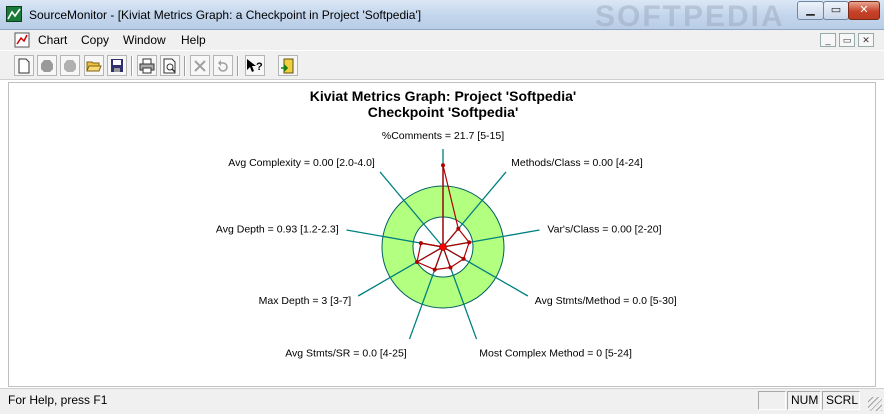  I want to click on print-button, so click(147, 65).